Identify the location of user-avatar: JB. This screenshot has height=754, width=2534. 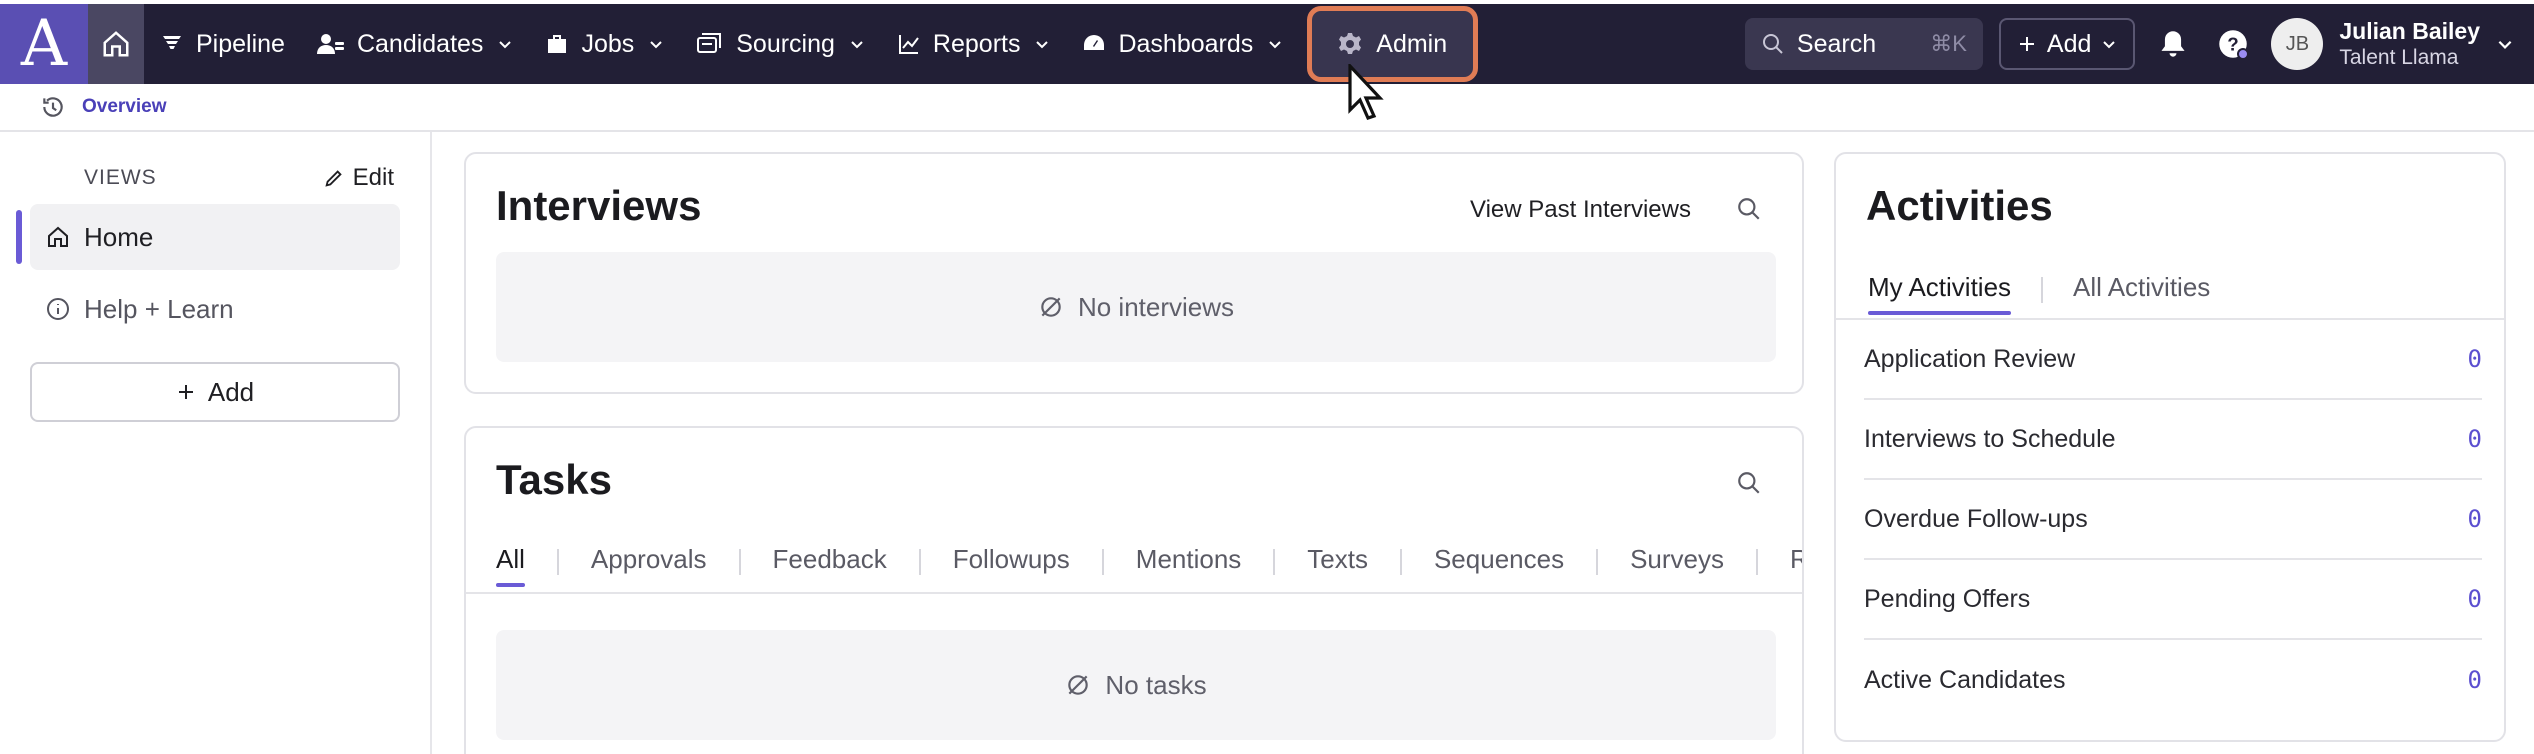
(2297, 44).